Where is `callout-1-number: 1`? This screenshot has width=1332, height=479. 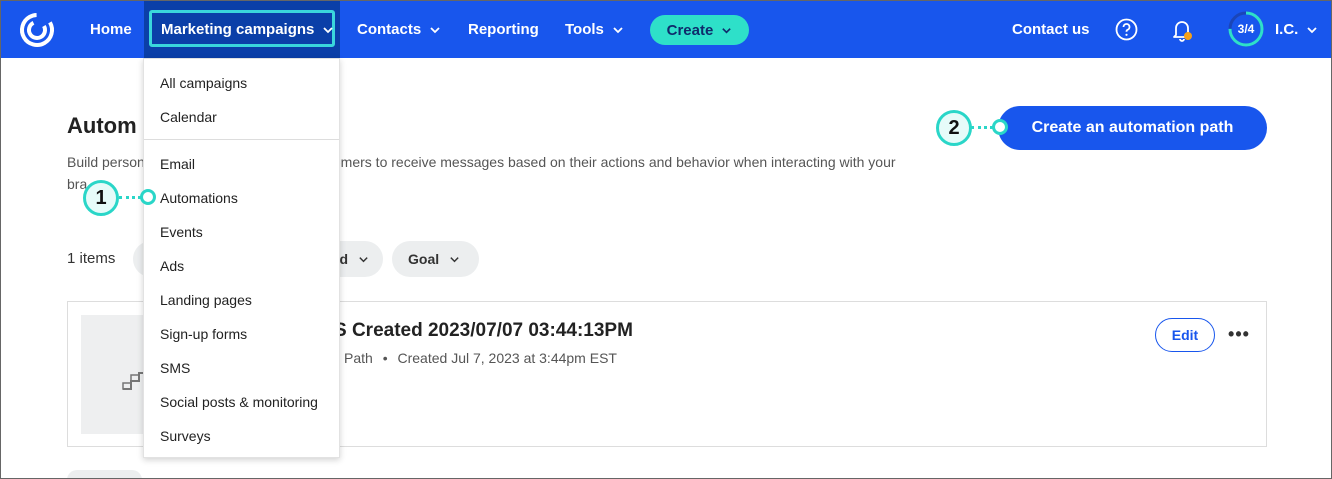 callout-1-number: 1 is located at coordinates (101, 197).